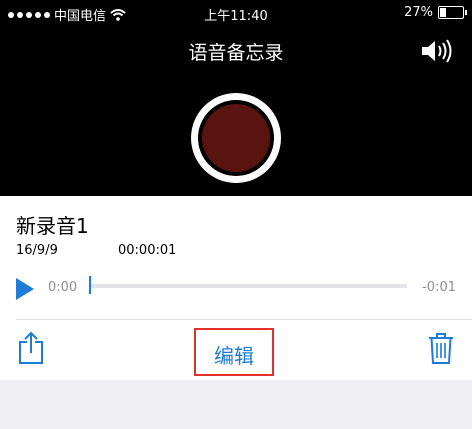 The height and width of the screenshot is (429, 472). I want to click on status-bar: 中国电信 上午11:40 27%, so click(236, 14).